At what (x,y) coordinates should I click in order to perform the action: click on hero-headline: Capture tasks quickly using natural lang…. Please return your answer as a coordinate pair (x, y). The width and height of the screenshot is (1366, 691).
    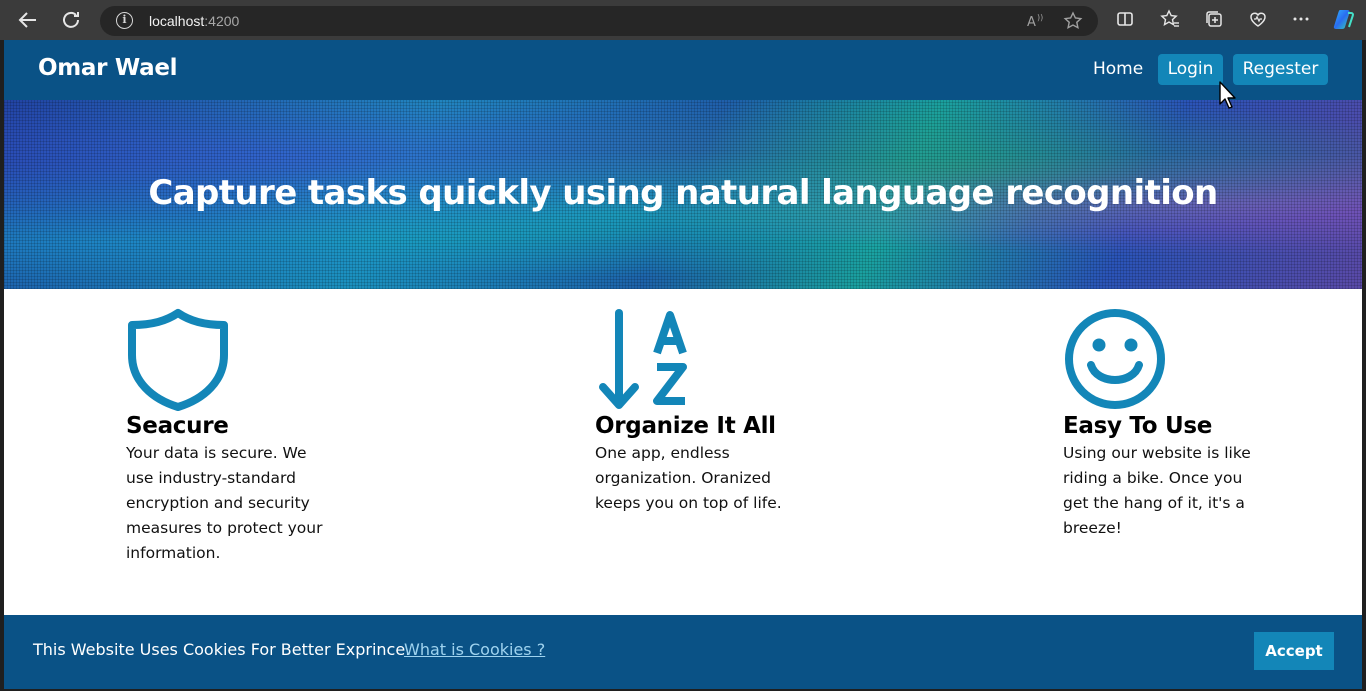
    Looking at the image, I should click on (683, 193).